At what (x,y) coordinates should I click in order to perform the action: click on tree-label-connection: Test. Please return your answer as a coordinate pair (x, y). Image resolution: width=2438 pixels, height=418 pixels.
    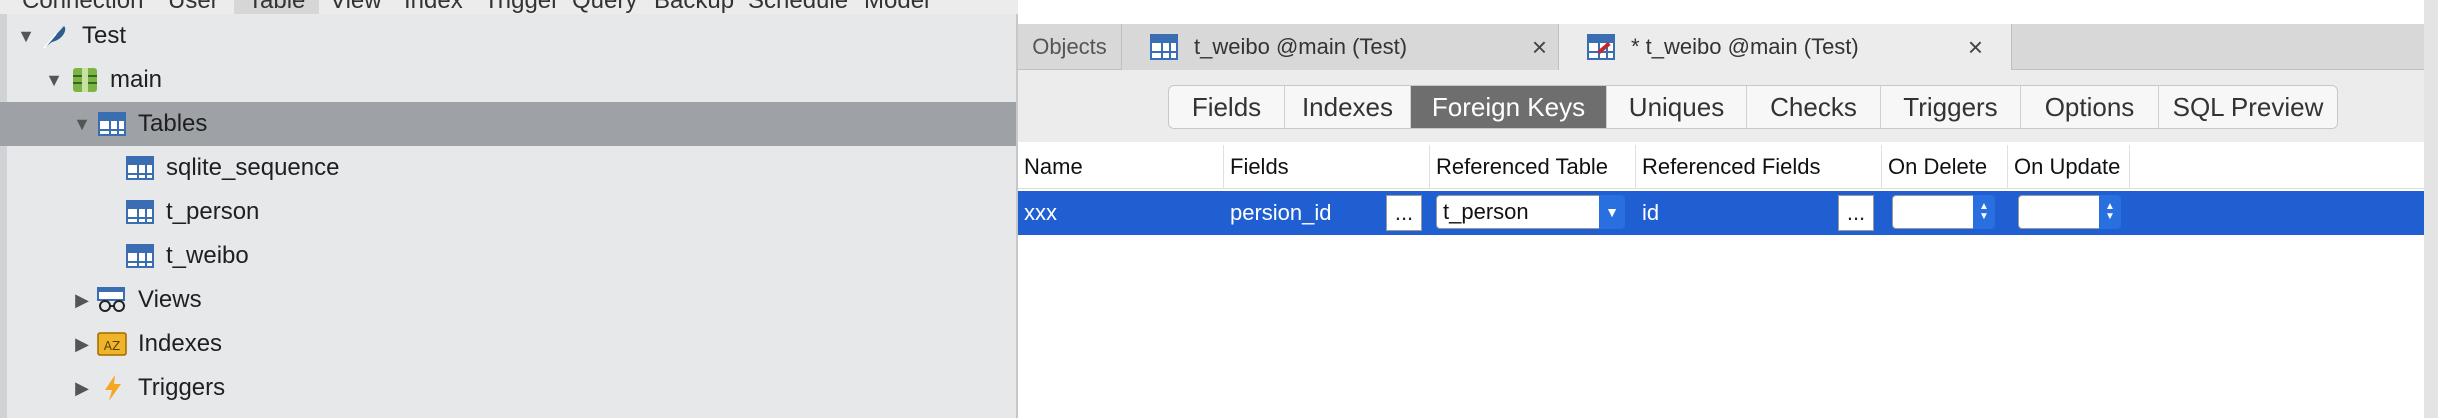
    Looking at the image, I should click on (104, 35).